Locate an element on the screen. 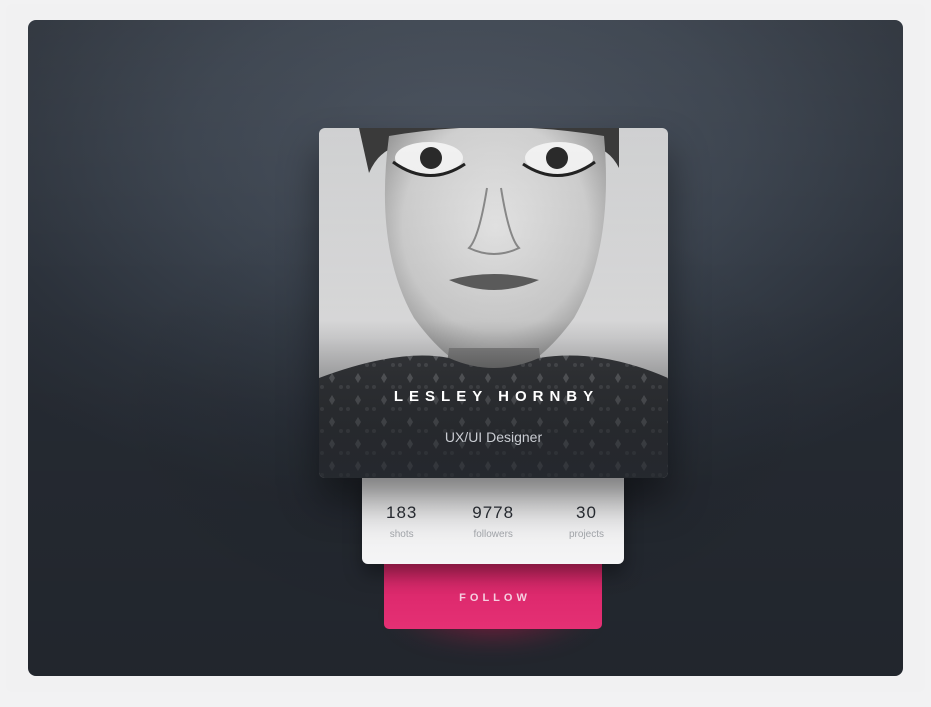 This screenshot has height=707, width=931. stat-value: 183 is located at coordinates (402, 512).